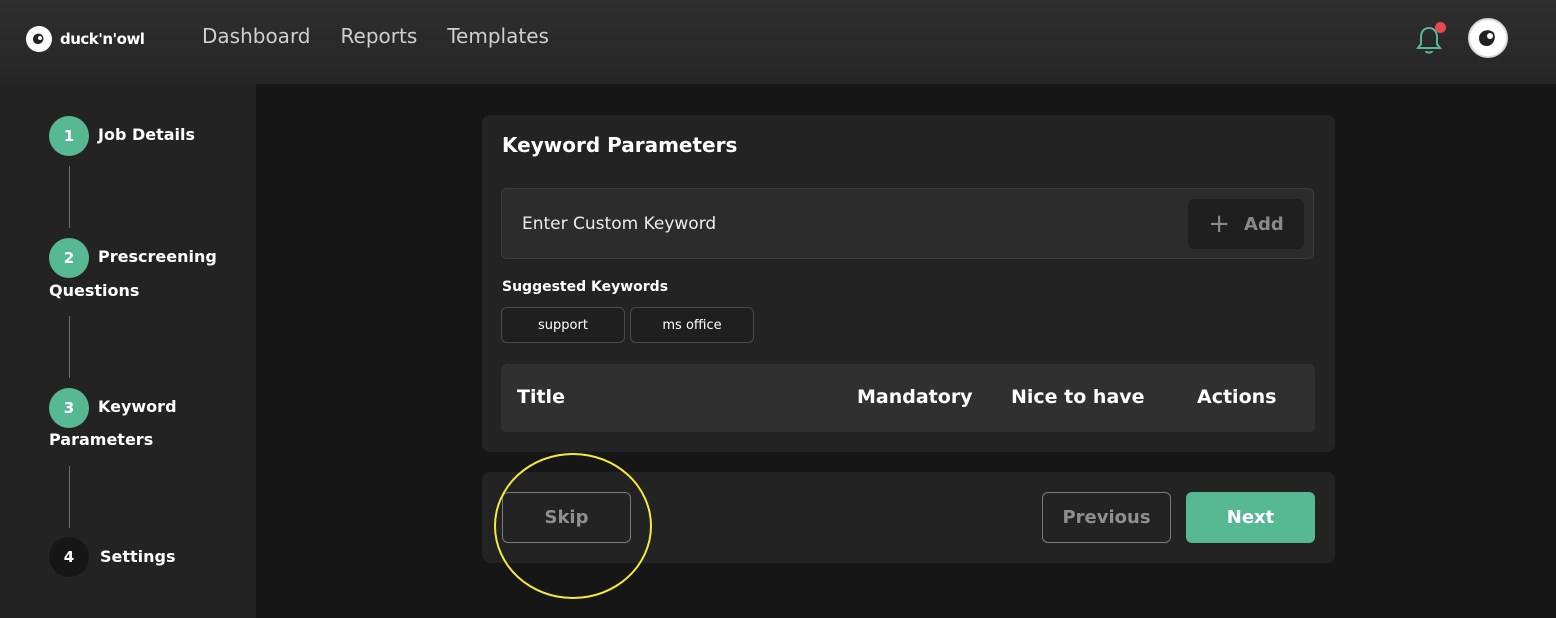 The image size is (1556, 618). Describe the element at coordinates (573, 526) in the screenshot. I see `highlight-annotation` at that location.